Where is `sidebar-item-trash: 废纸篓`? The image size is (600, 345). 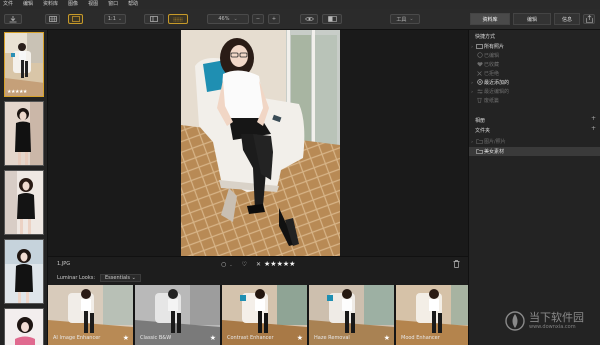
sidebar-item-trash: 废纸篓 is located at coordinates (534, 100).